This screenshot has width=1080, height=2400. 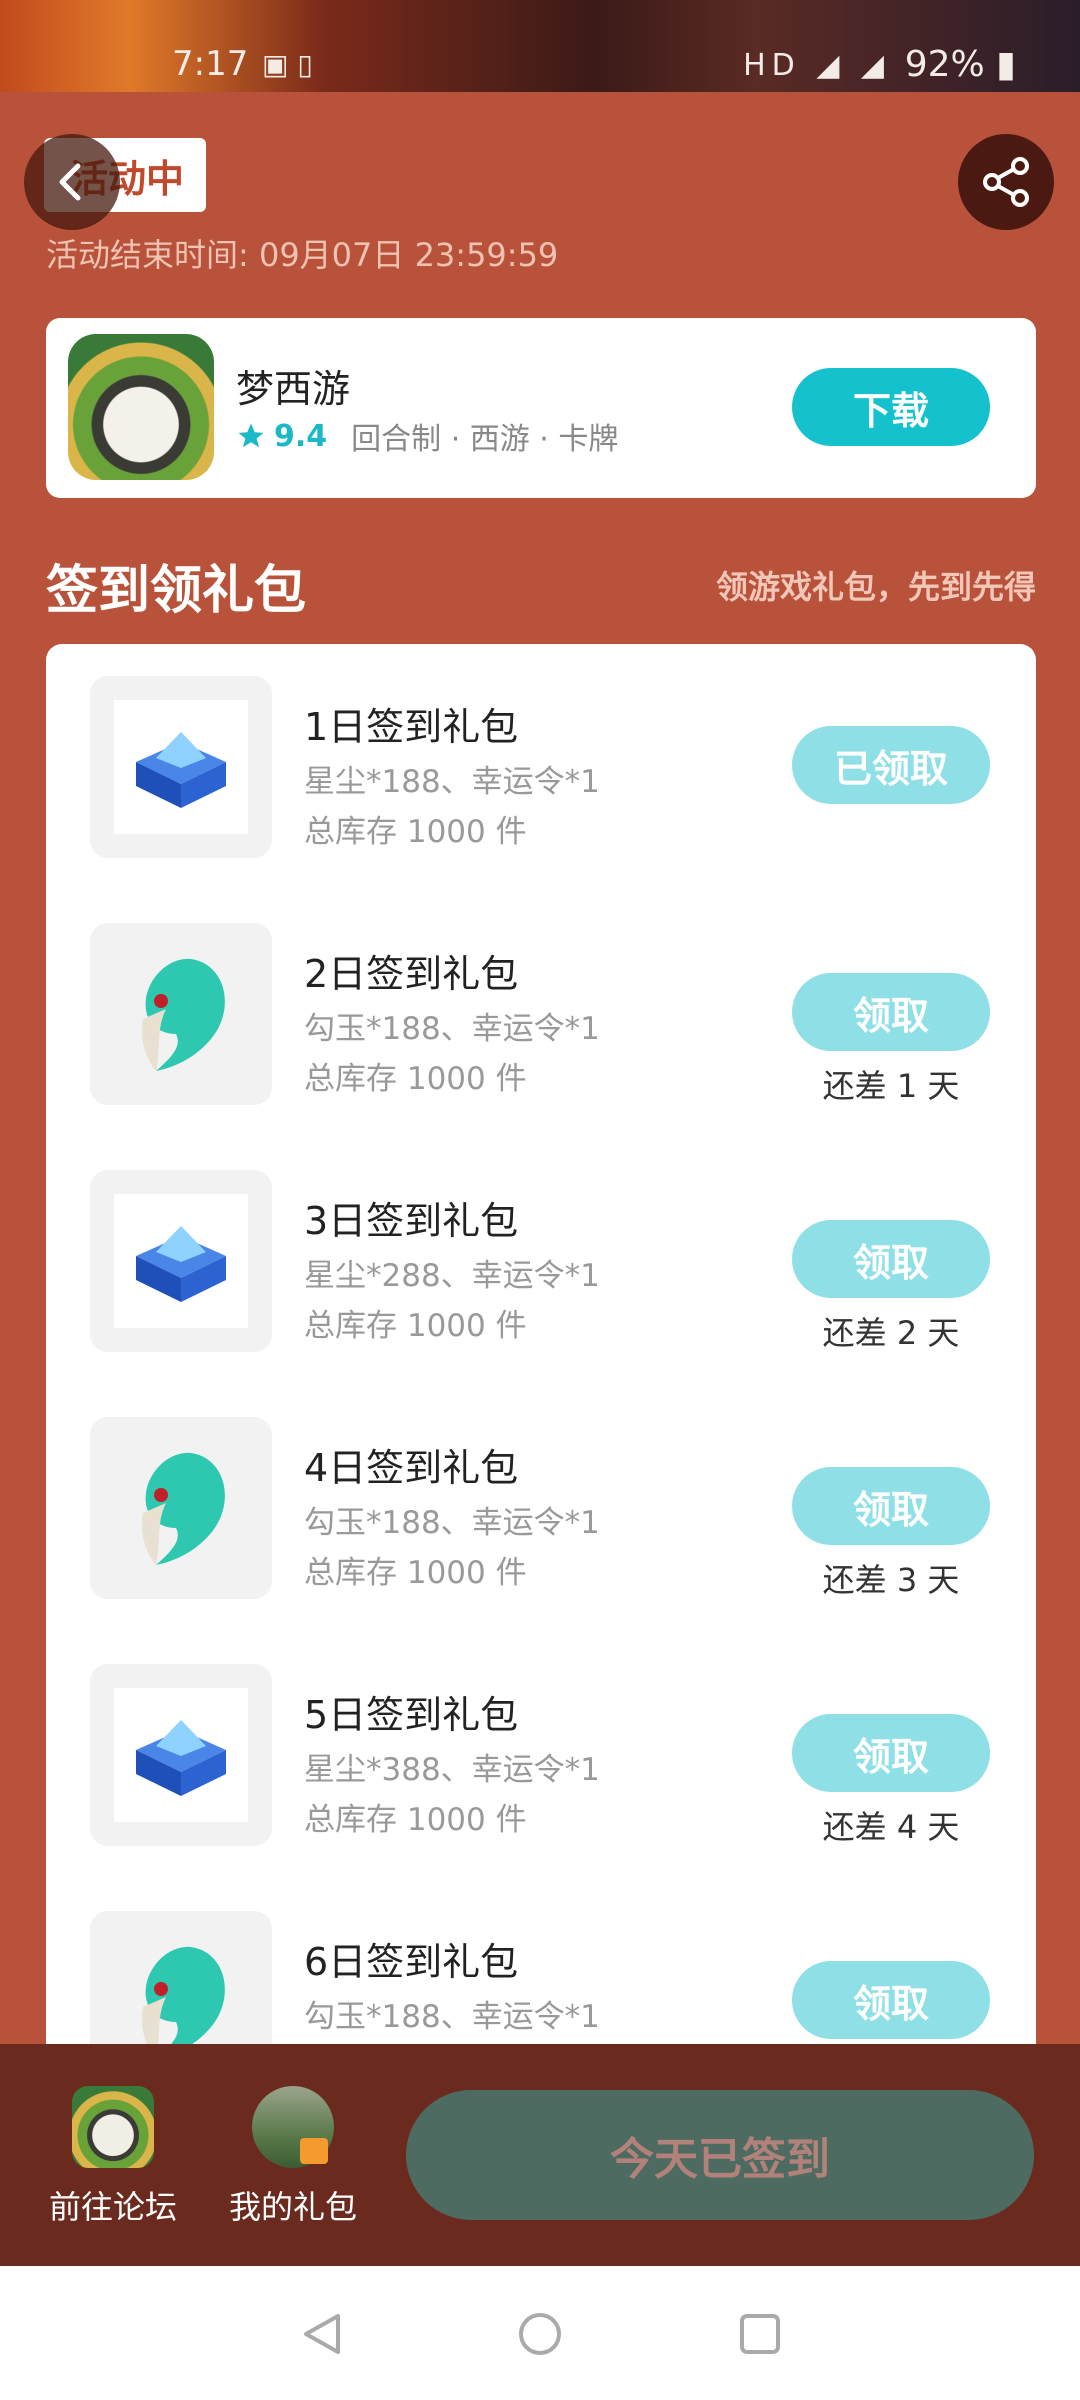 I want to click on status-bar: 7:17 ▣ ▯ HD ◢ ◢ 92% ▮, so click(x=540, y=46).